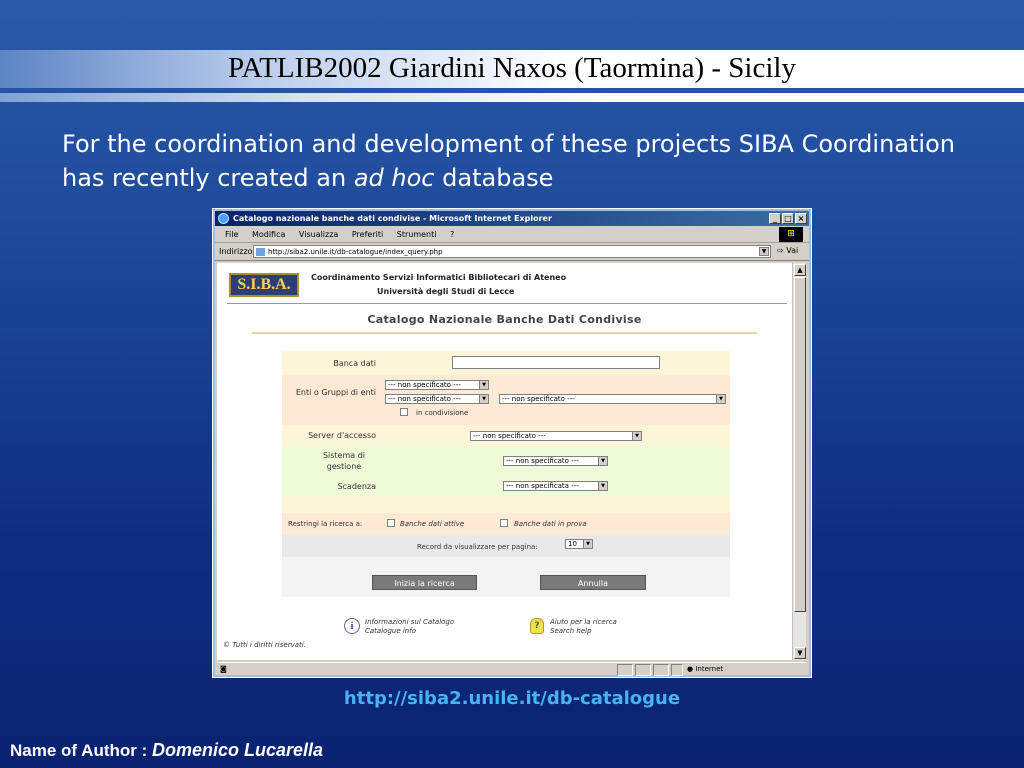 The width and height of the screenshot is (1024, 768). I want to click on siba-logo: S.I.B.A., so click(264, 285).